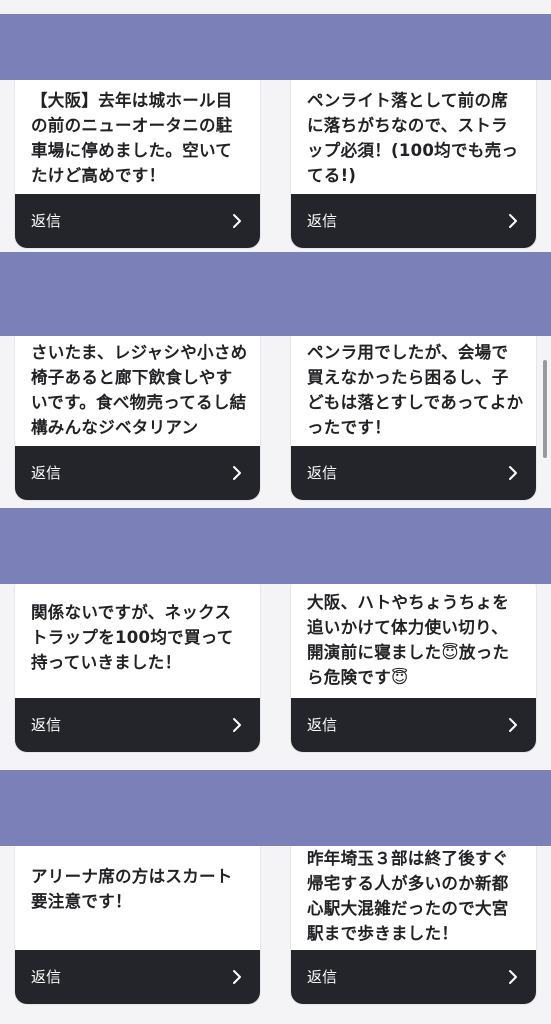  Describe the element at coordinates (132, 637) in the screenshot. I see `comment-text: 関係ないですが、ネックストラップを100均で買って持っていきました！` at that location.